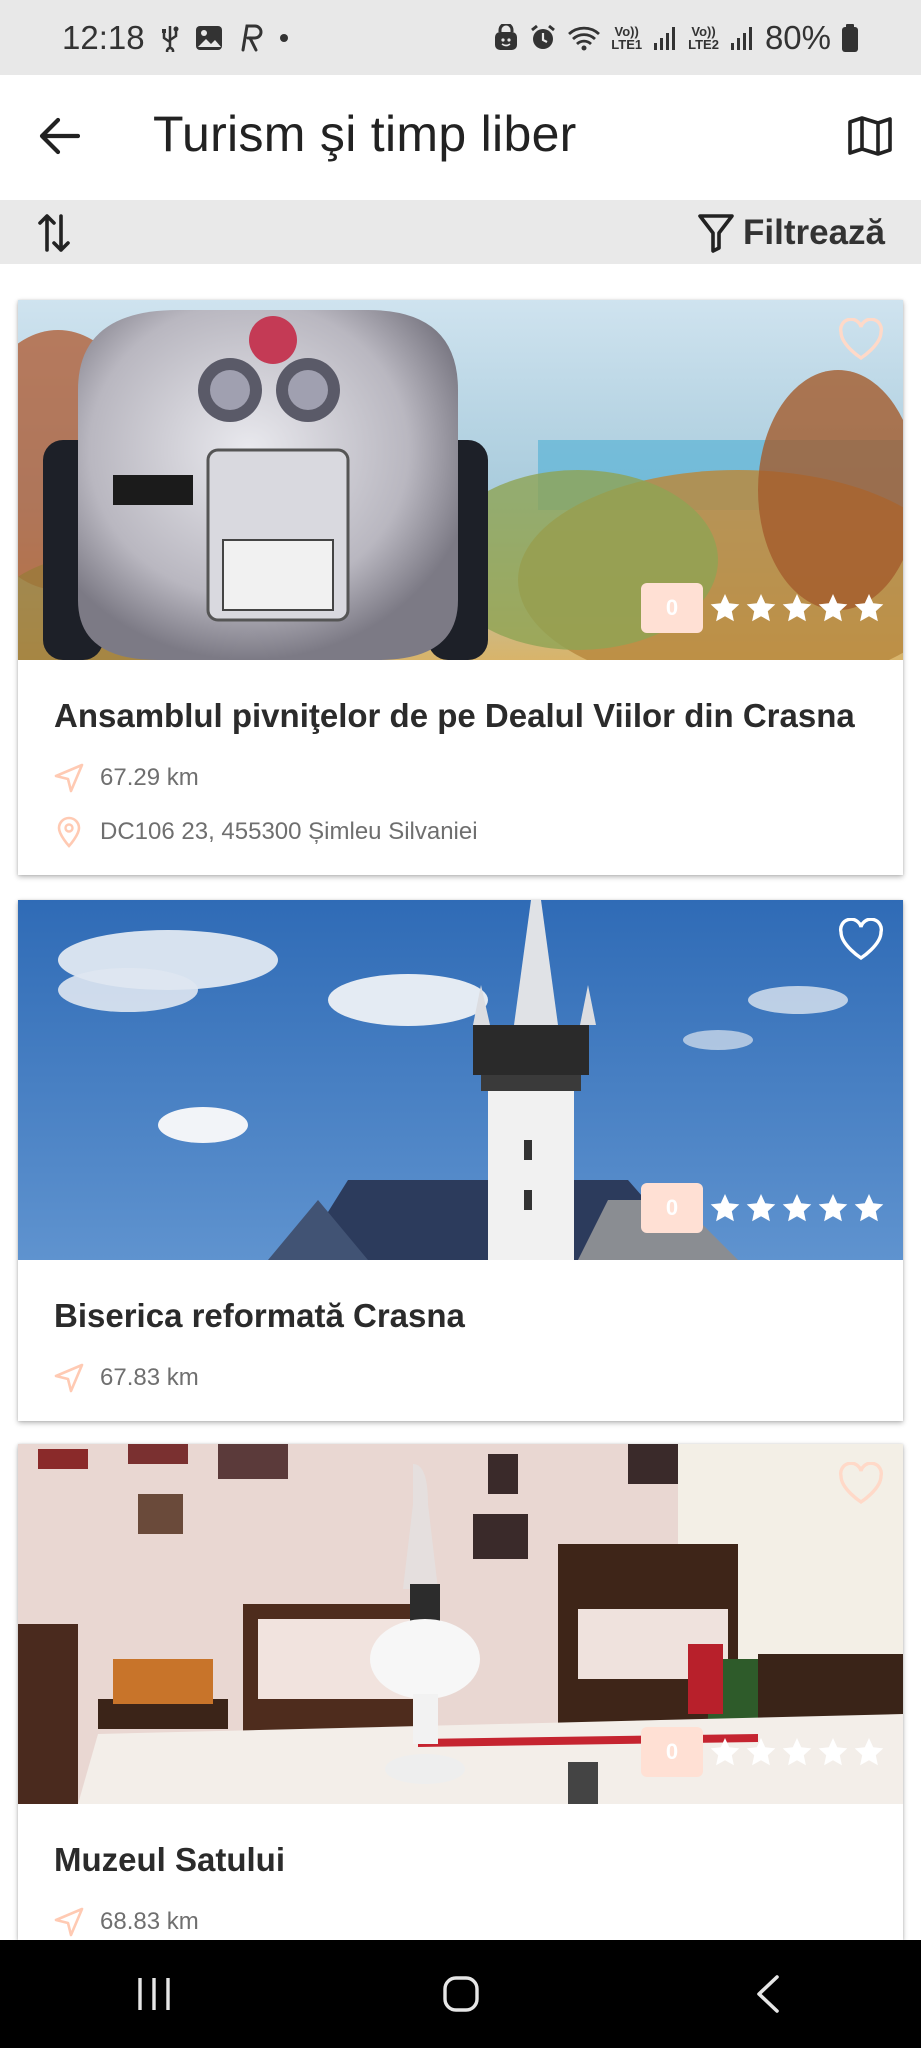 The width and height of the screenshot is (921, 2048). What do you see at coordinates (149, 1921) in the screenshot?
I see `distance-text: 68.83 km` at bounding box center [149, 1921].